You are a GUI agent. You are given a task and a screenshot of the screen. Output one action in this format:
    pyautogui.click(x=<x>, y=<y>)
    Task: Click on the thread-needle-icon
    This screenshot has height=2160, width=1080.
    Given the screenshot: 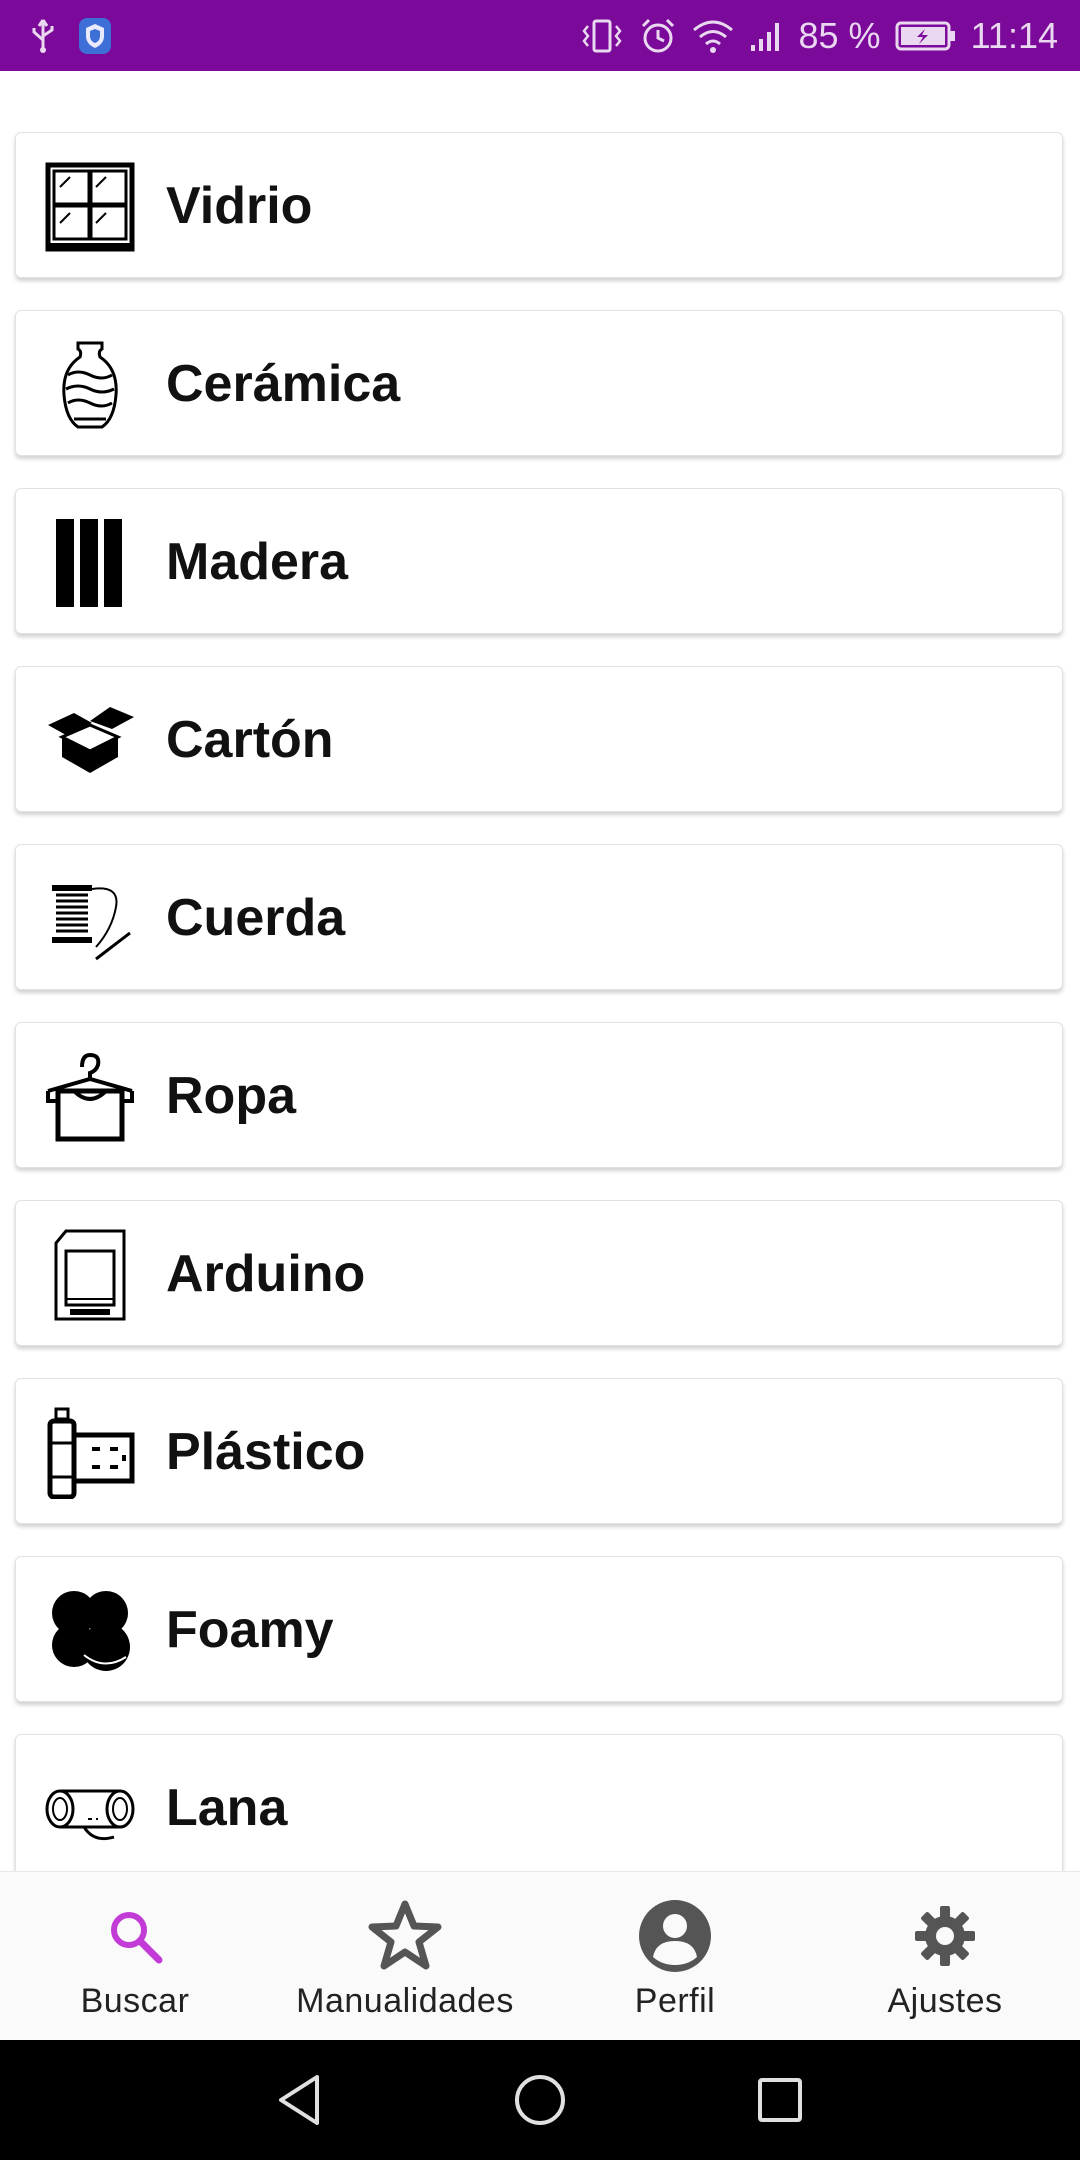 What is the action you would take?
    pyautogui.click(x=90, y=919)
    